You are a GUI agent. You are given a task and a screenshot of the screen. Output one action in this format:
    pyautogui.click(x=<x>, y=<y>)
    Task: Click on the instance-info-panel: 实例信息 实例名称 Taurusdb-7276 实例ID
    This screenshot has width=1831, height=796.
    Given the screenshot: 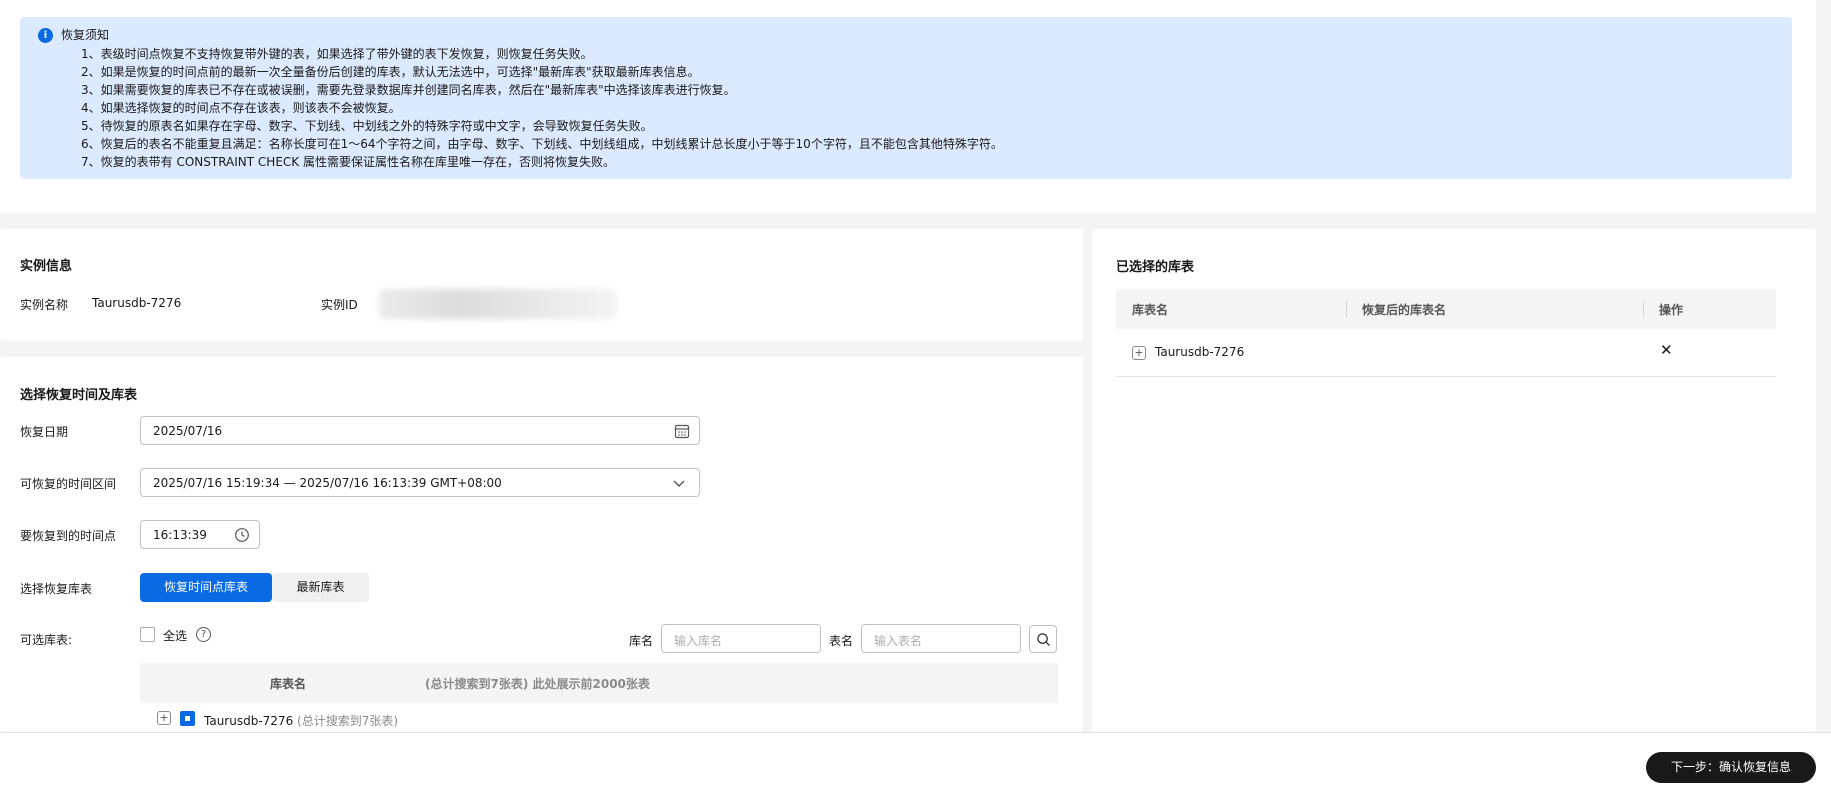 What is the action you would take?
    pyautogui.click(x=541, y=285)
    